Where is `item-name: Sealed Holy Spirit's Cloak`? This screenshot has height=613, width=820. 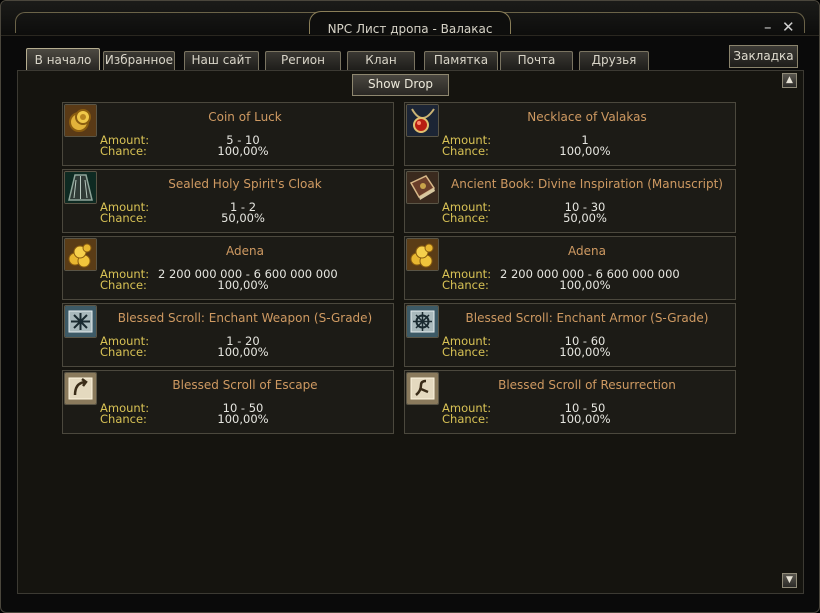 item-name: Sealed Holy Spirit's Cloak is located at coordinates (245, 184).